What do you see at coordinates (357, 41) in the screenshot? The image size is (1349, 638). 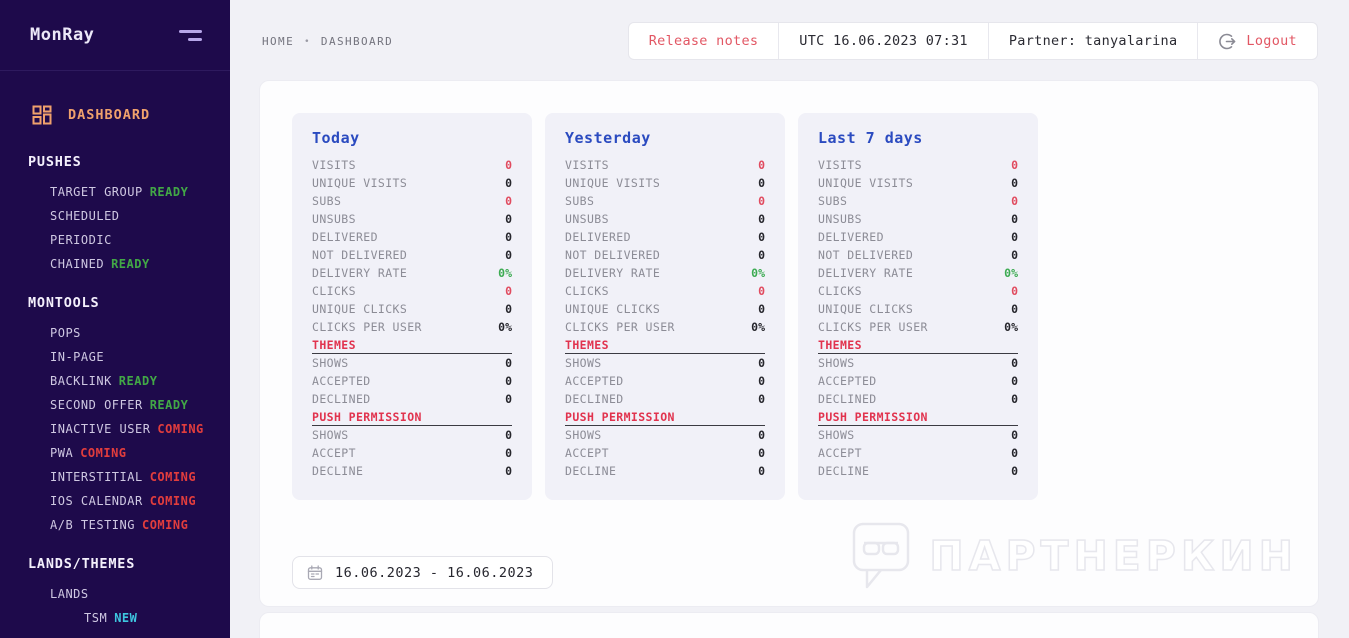 I see `breadcrumb-current: DASHBOARD` at bounding box center [357, 41].